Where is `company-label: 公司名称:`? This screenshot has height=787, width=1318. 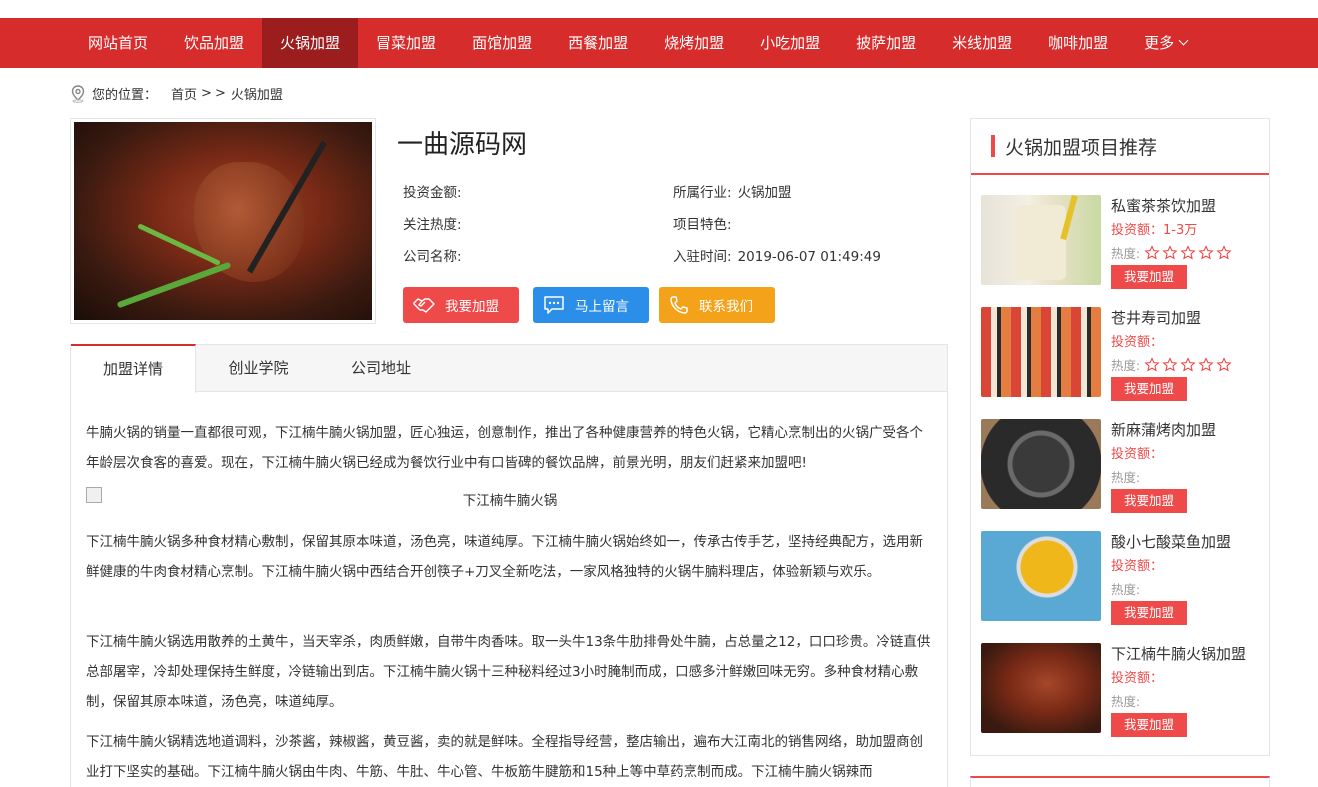
company-label: 公司名称: is located at coordinates (432, 257).